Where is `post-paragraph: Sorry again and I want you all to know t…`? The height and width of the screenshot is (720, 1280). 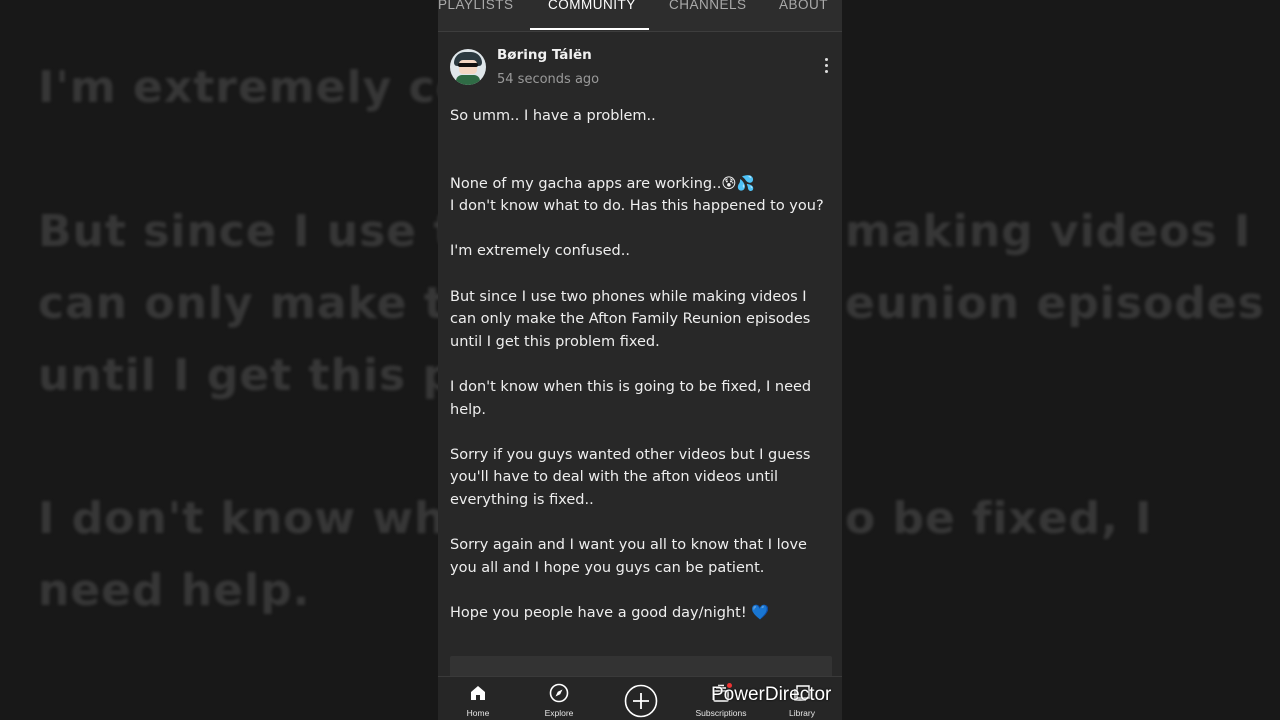 post-paragraph: Sorry again and I want you all to know t… is located at coordinates (628, 556).